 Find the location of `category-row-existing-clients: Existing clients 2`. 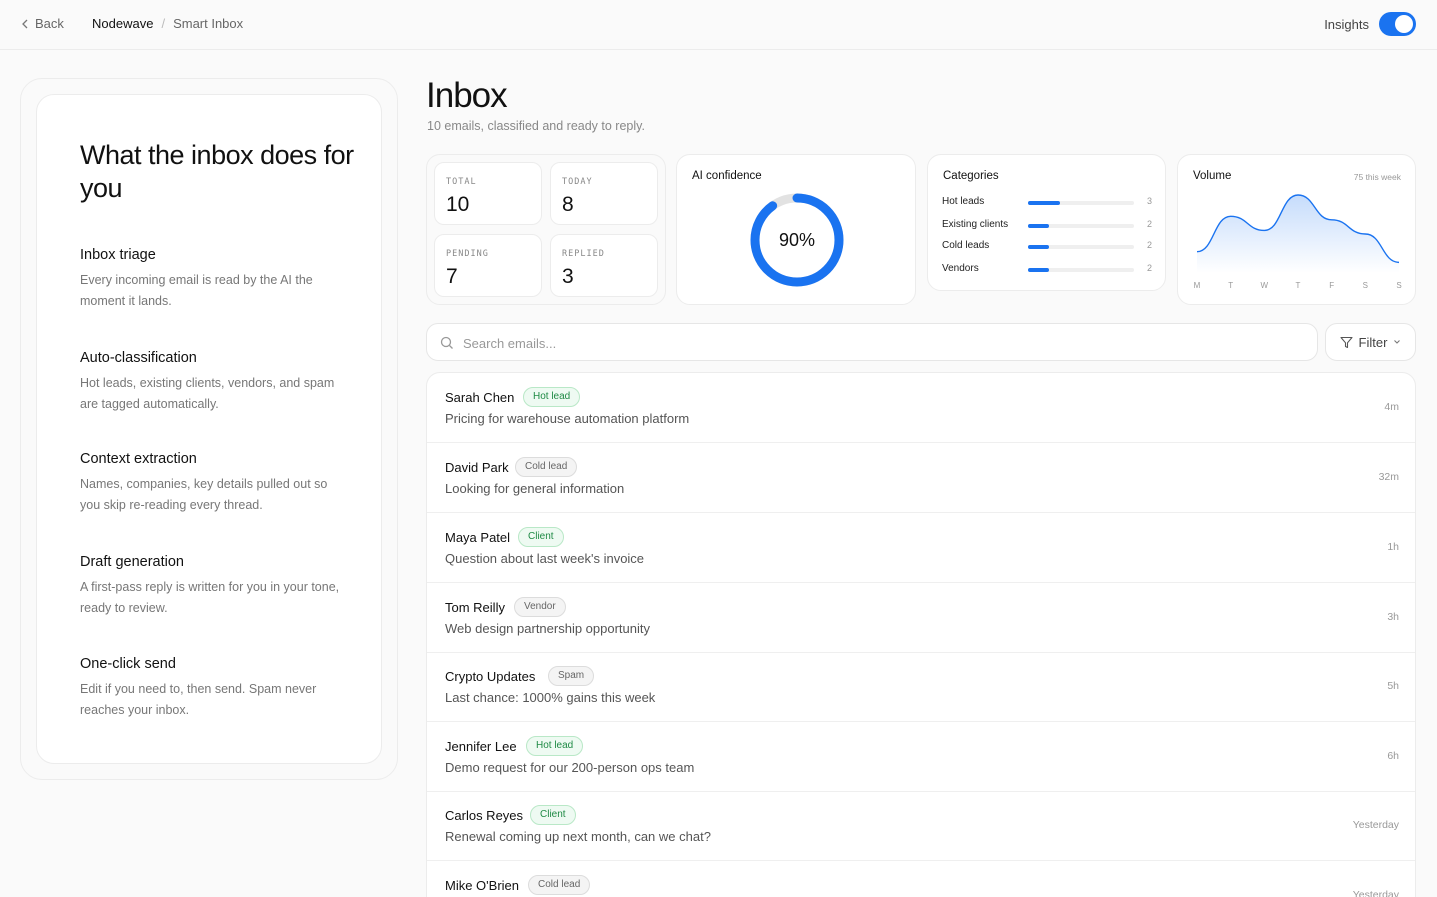

category-row-existing-clients: Existing clients 2 is located at coordinates (1047, 226).